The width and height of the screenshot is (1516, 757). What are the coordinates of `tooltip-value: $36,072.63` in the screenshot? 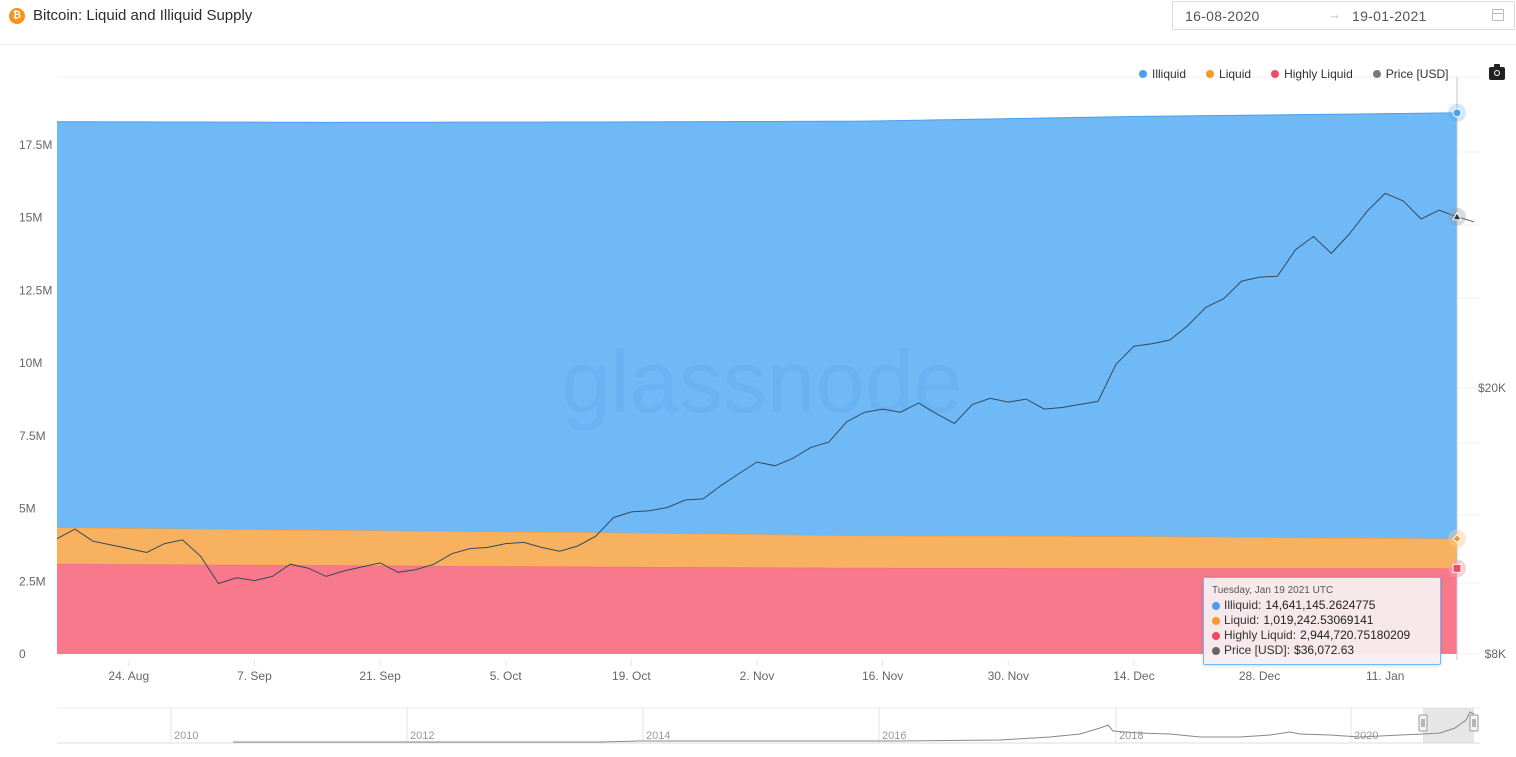 It's located at (1324, 650).